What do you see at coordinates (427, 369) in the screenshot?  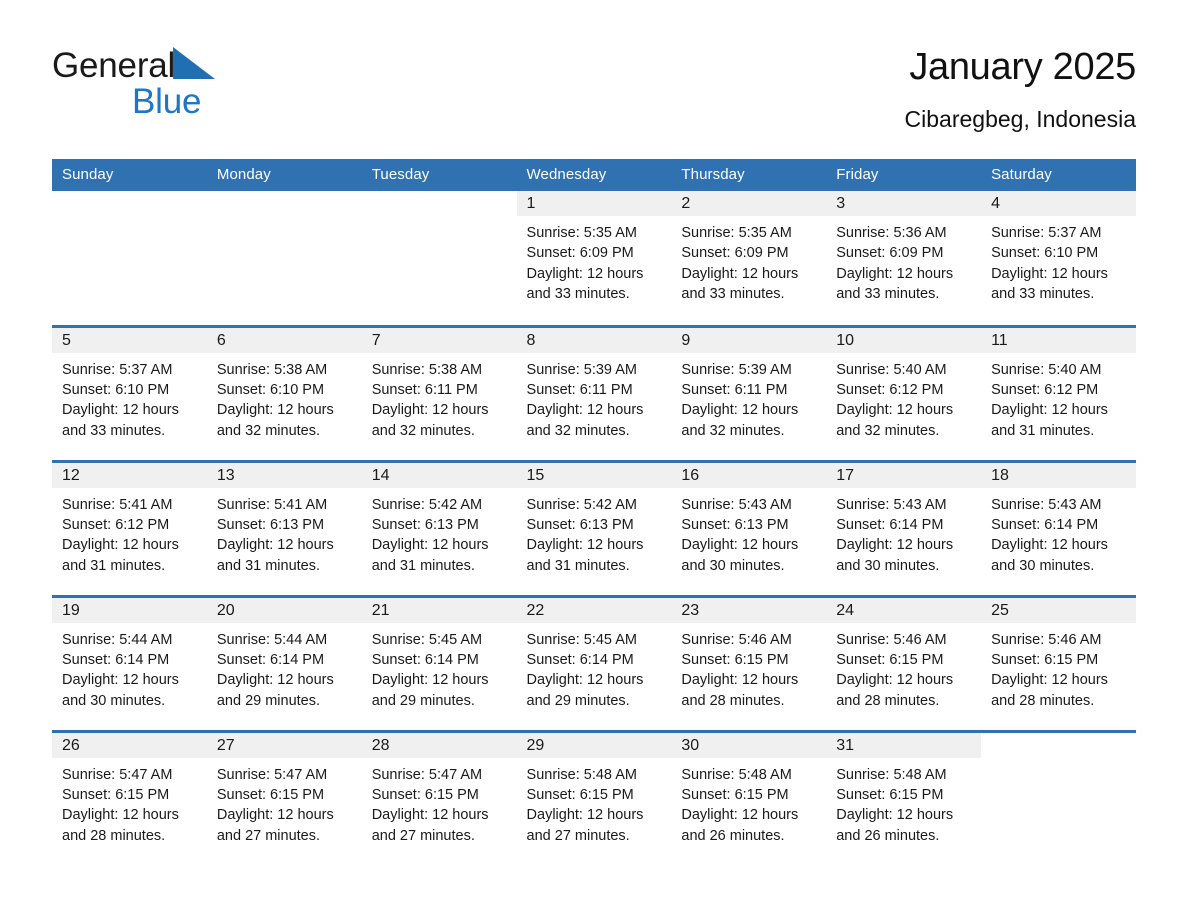 I see `sunrise-text: Sunrise: 5:38 AM` at bounding box center [427, 369].